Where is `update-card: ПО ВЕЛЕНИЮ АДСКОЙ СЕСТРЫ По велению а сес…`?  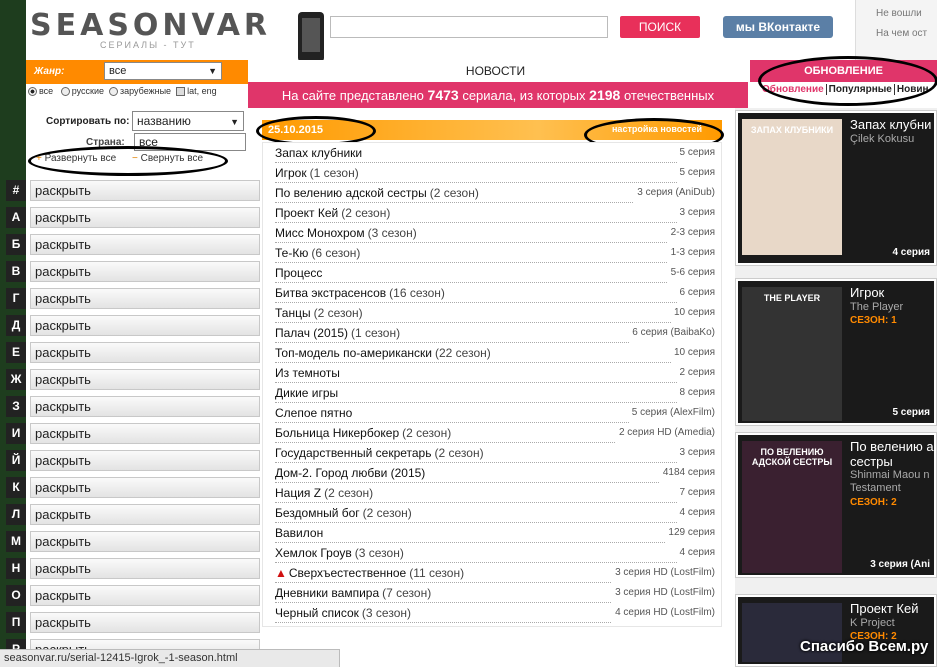
update-card: ПО ВЕЛЕНИЮ АДСКОЙ СЕСТРЫ По велению а сес… is located at coordinates (836, 505).